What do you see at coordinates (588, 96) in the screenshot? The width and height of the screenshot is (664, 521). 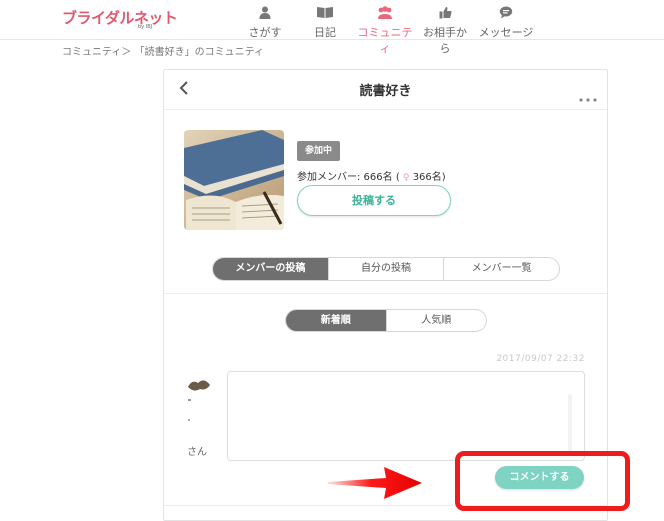 I see `more-options-icon` at bounding box center [588, 96].